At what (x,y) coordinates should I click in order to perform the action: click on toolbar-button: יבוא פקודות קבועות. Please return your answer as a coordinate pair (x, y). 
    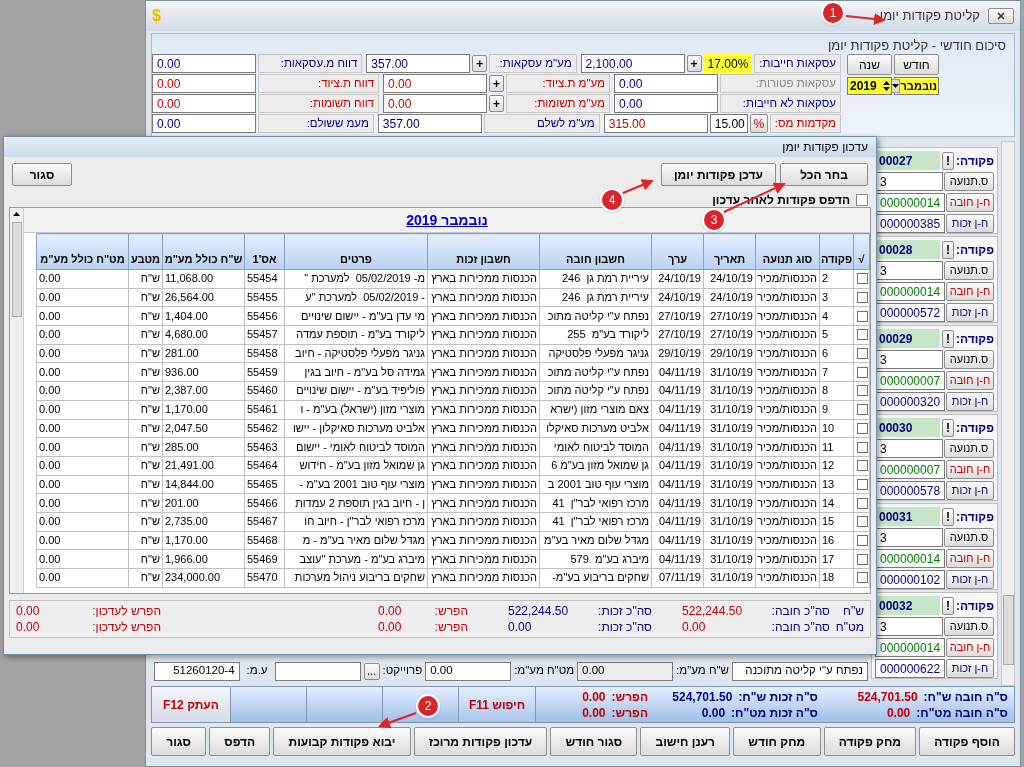
    Looking at the image, I should click on (342, 741).